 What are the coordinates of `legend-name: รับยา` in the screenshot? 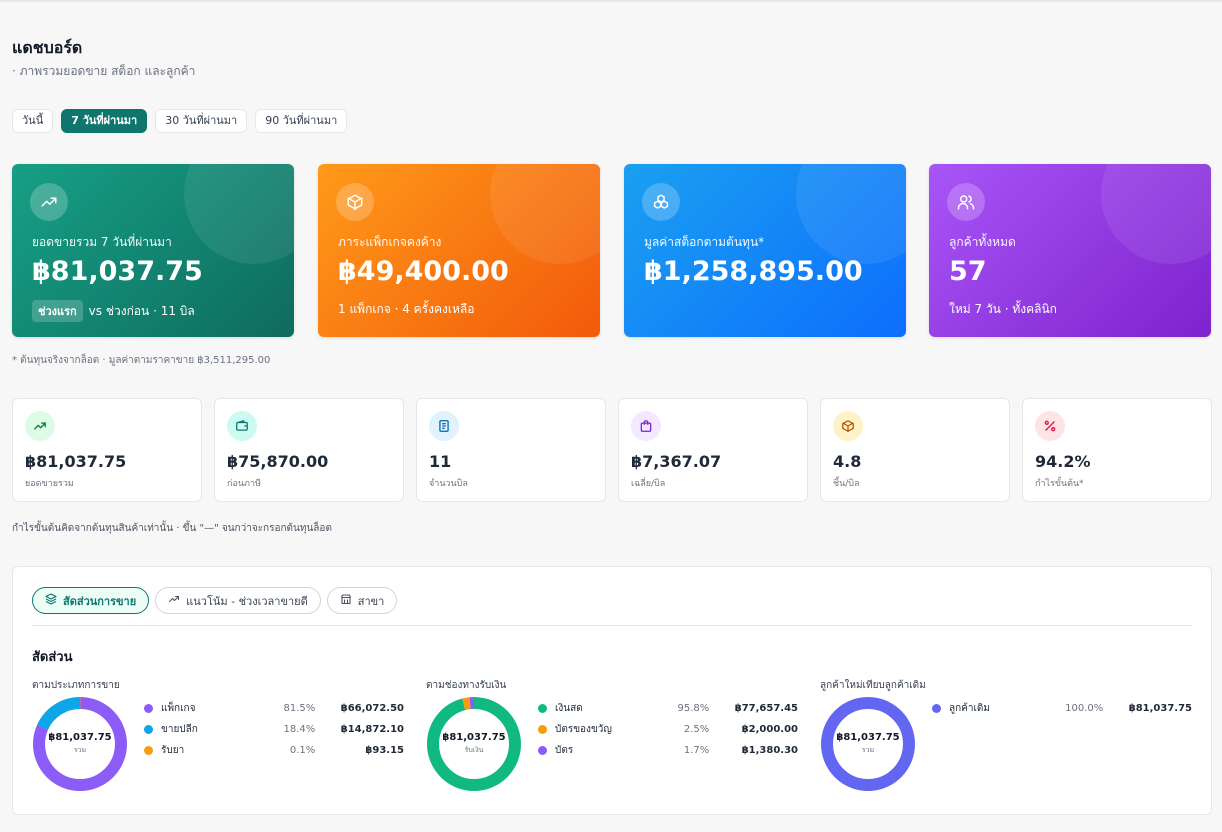 It's located at (173, 750).